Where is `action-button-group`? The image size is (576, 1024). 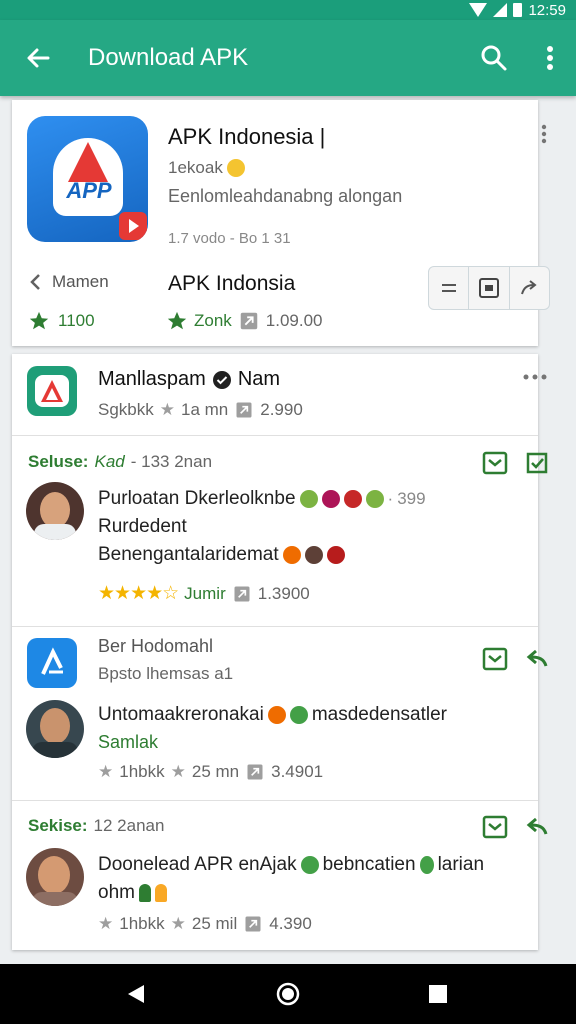
action-button-group is located at coordinates (489, 288).